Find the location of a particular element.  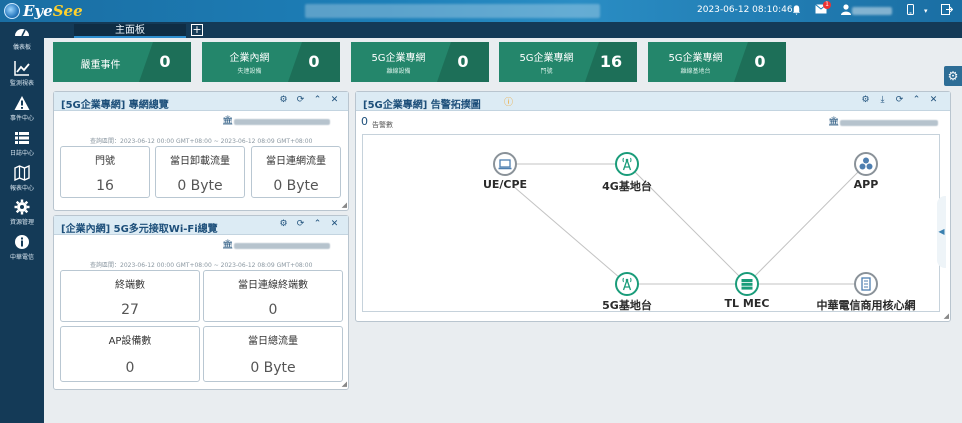

kpi-tile-5g-offline-stations: 5G企業專網 離線基地台 0 is located at coordinates (717, 62).